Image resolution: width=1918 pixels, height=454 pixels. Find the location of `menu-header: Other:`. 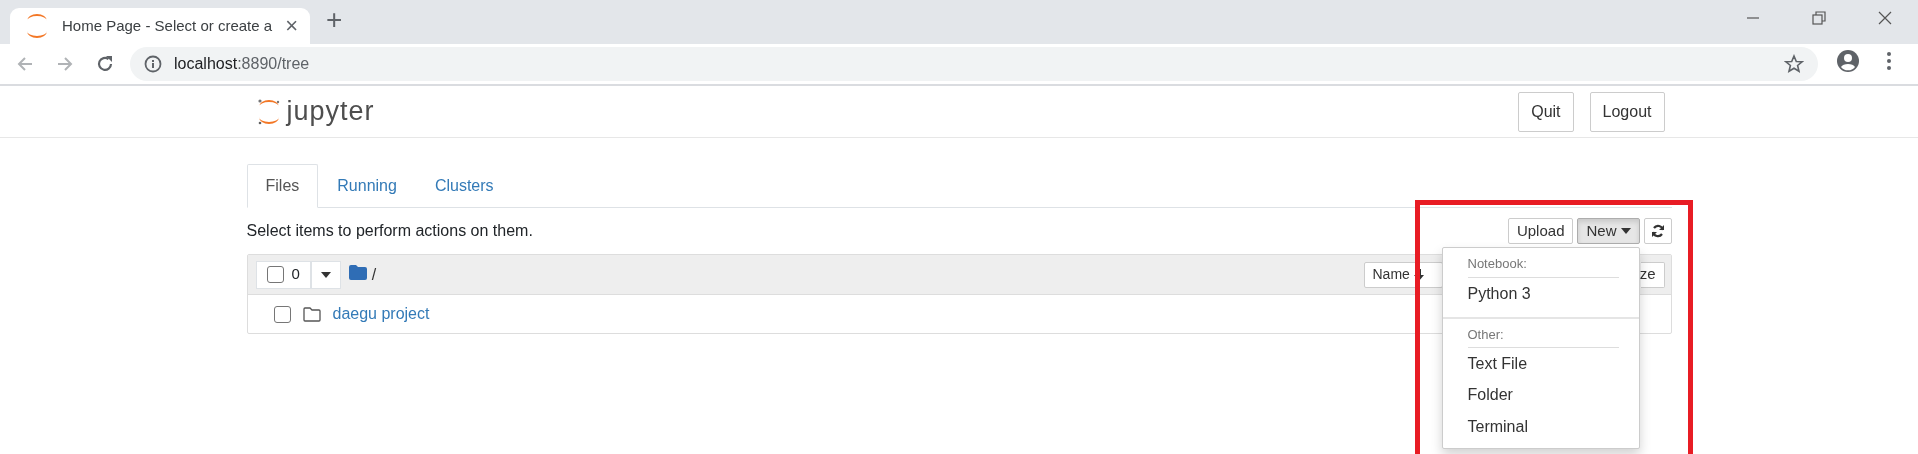

menu-header: Other: is located at coordinates (1543, 335).